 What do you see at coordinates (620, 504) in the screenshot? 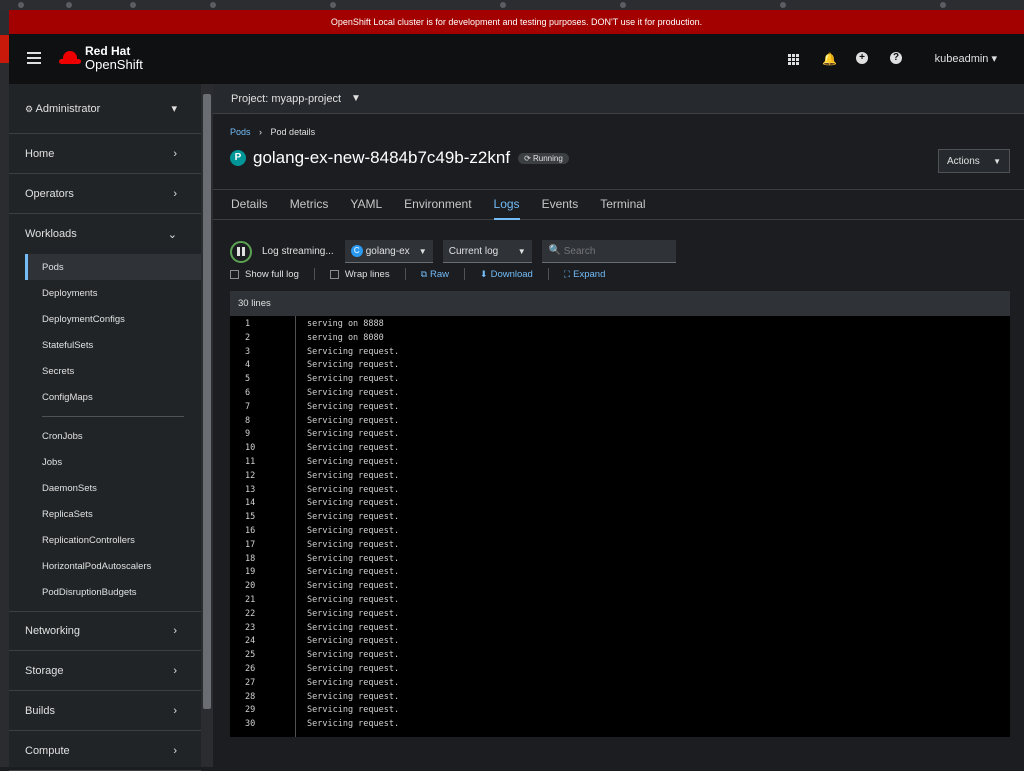
I see `log-line: 14 Servicing request.` at bounding box center [620, 504].